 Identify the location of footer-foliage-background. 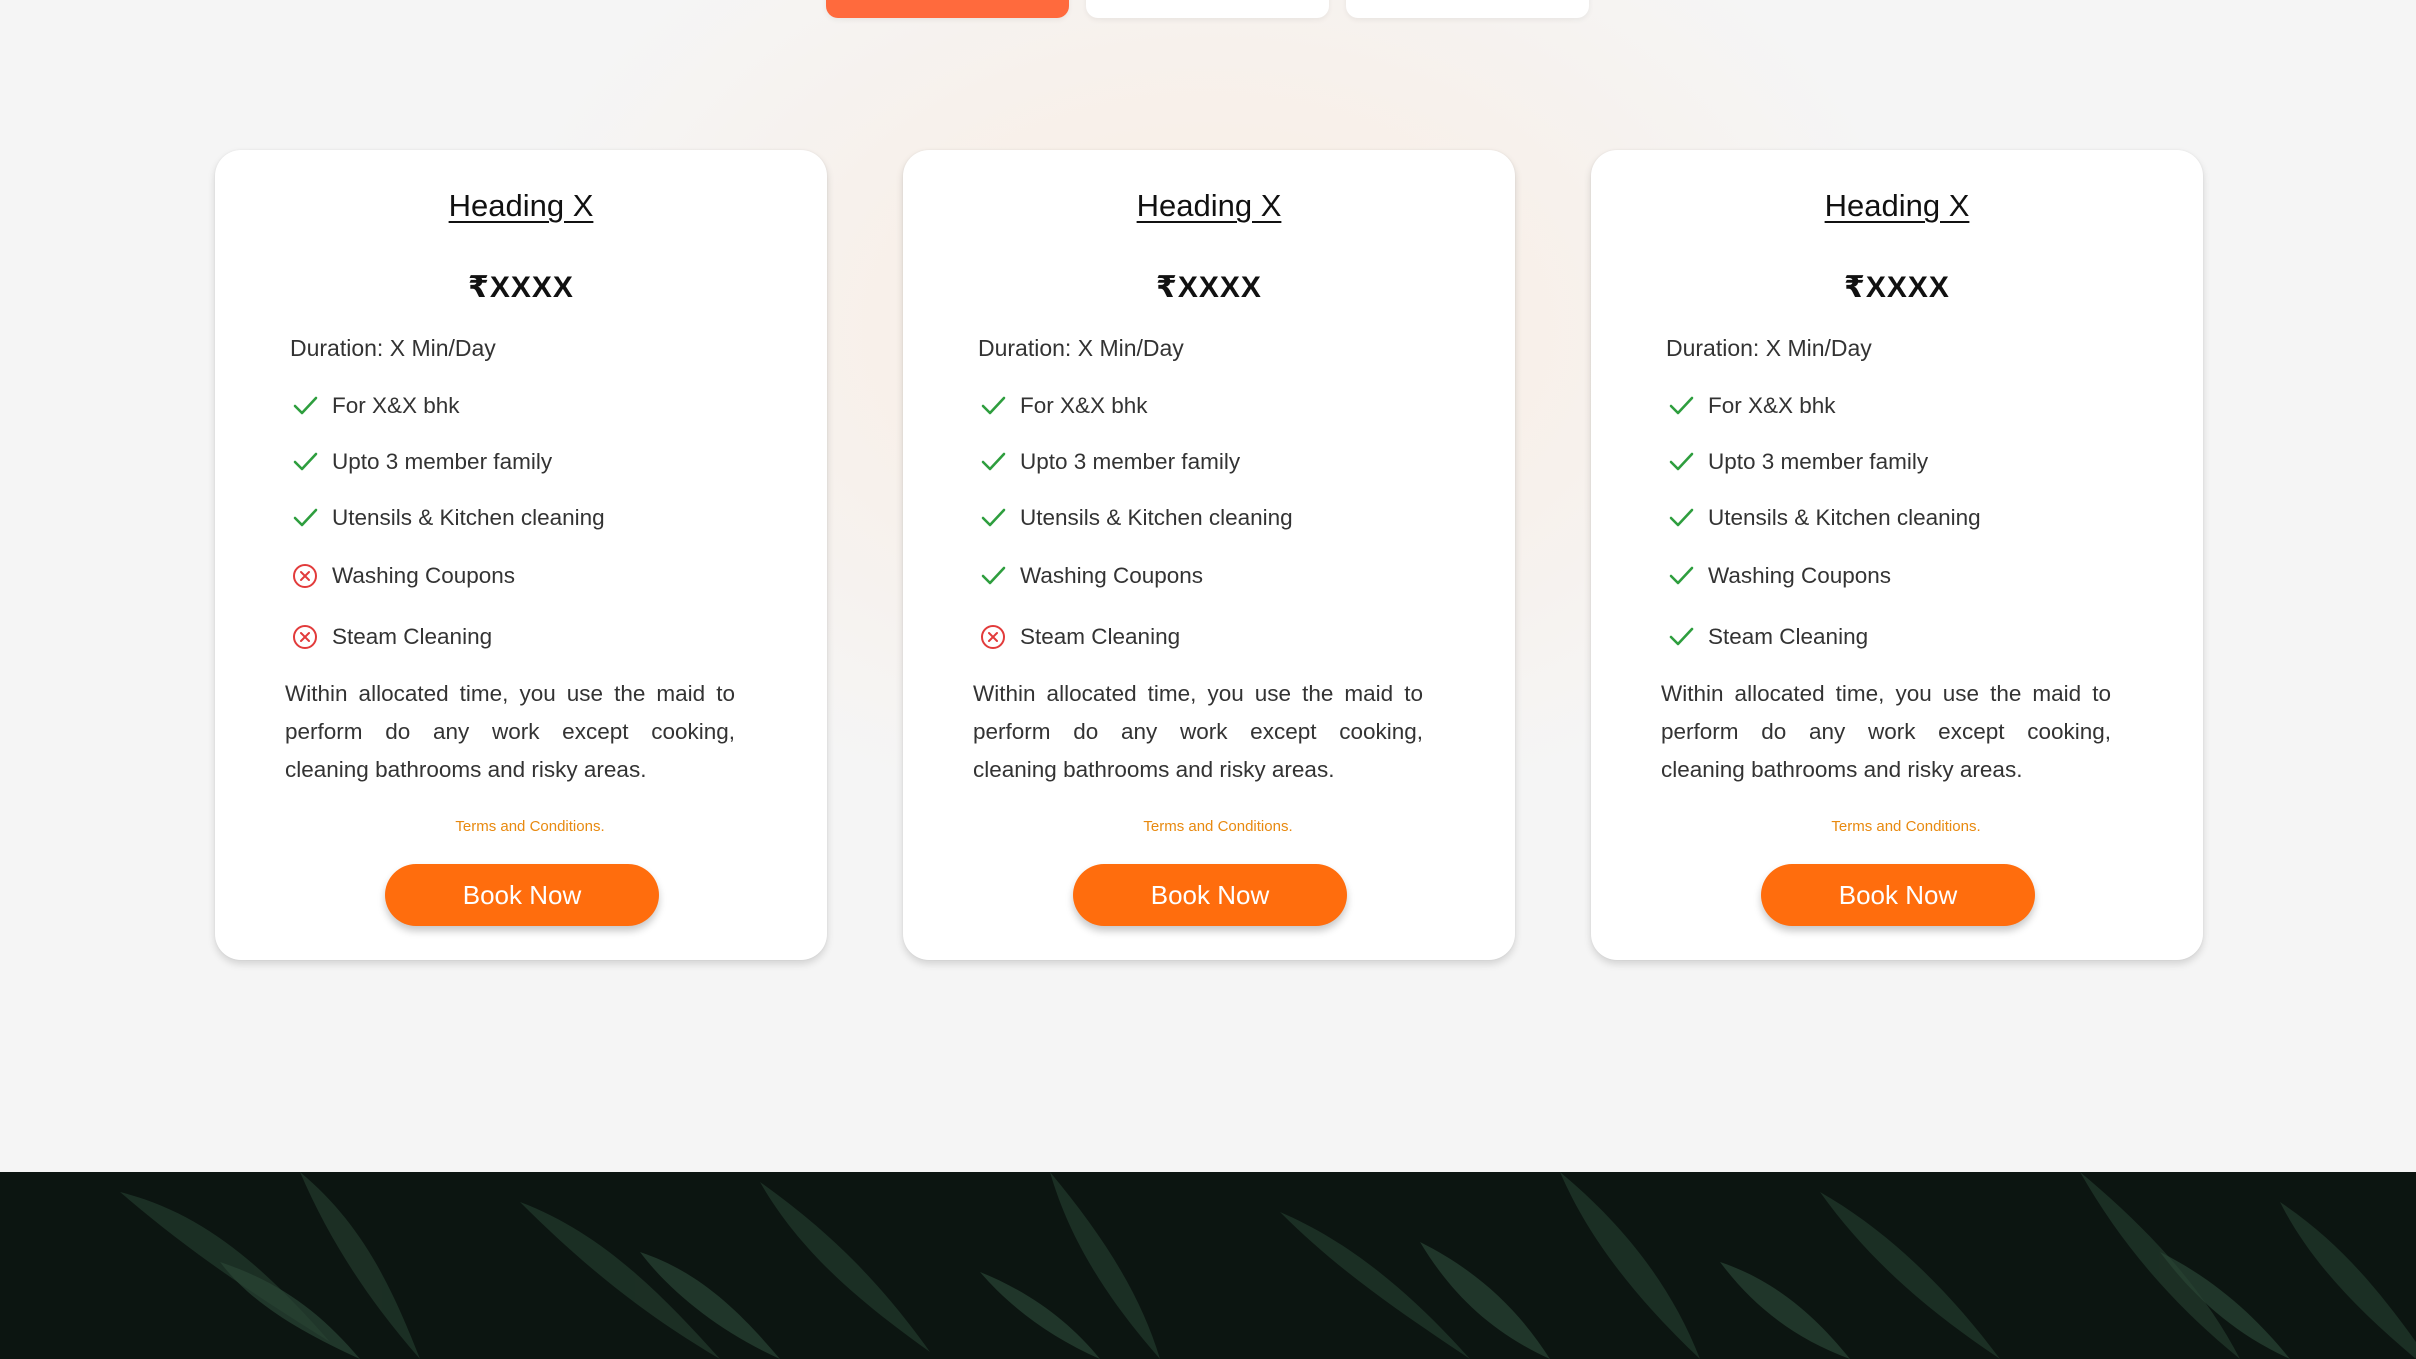
(1208, 1265).